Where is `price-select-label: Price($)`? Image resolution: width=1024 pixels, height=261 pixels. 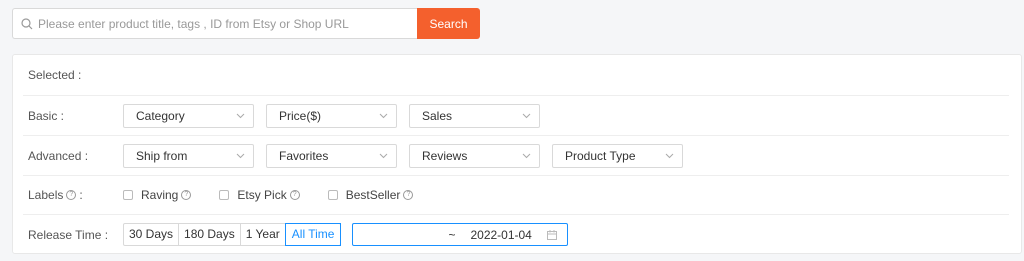
price-select-label: Price($) is located at coordinates (300, 115).